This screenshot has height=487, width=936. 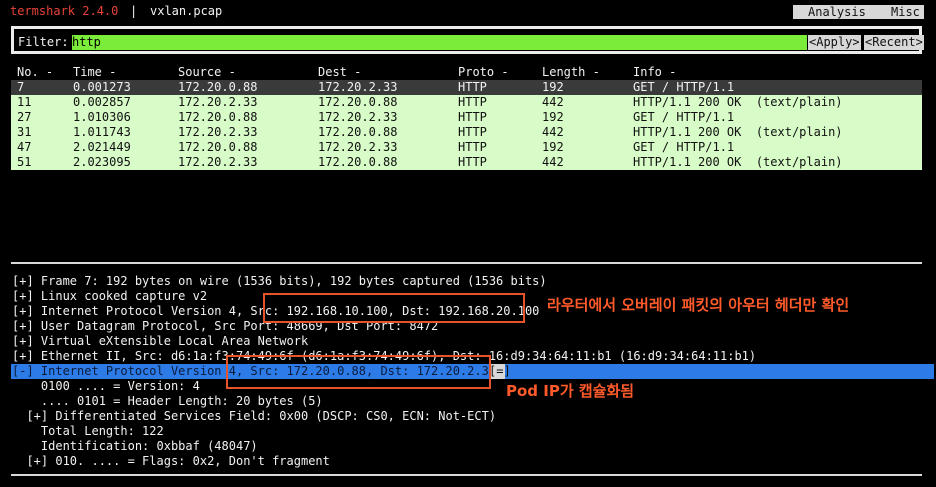 What do you see at coordinates (654, 72) in the screenshot?
I see `col-info: Info -` at bounding box center [654, 72].